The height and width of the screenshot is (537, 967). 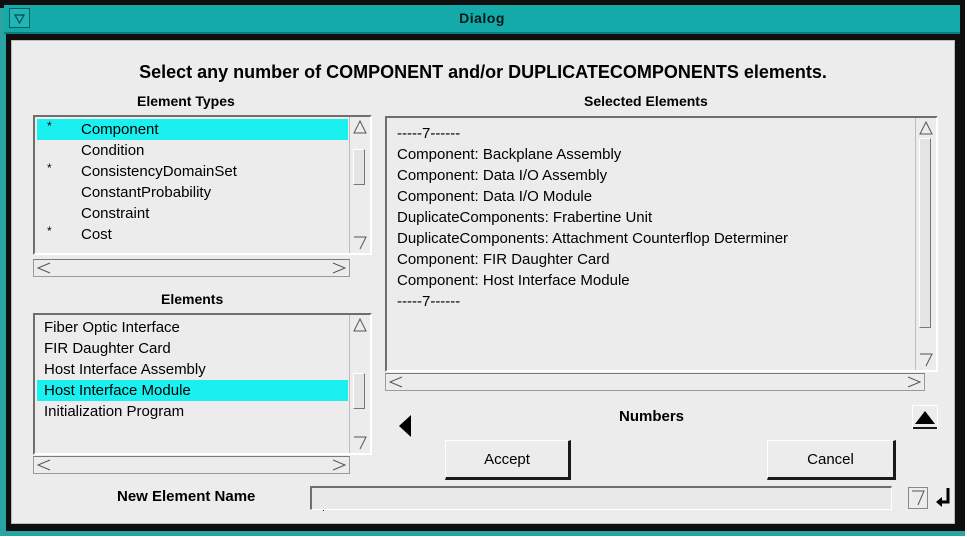 What do you see at coordinates (503, 259) in the screenshot?
I see `selected-element-line: Component: FIR Daughter Card` at bounding box center [503, 259].